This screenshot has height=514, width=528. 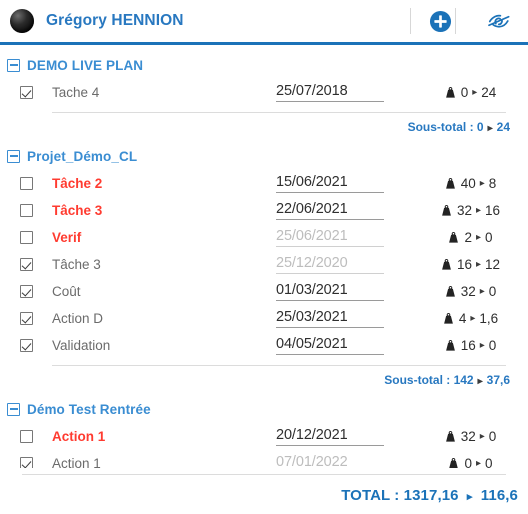 I want to click on weight-to-value: 16, so click(x=493, y=210).